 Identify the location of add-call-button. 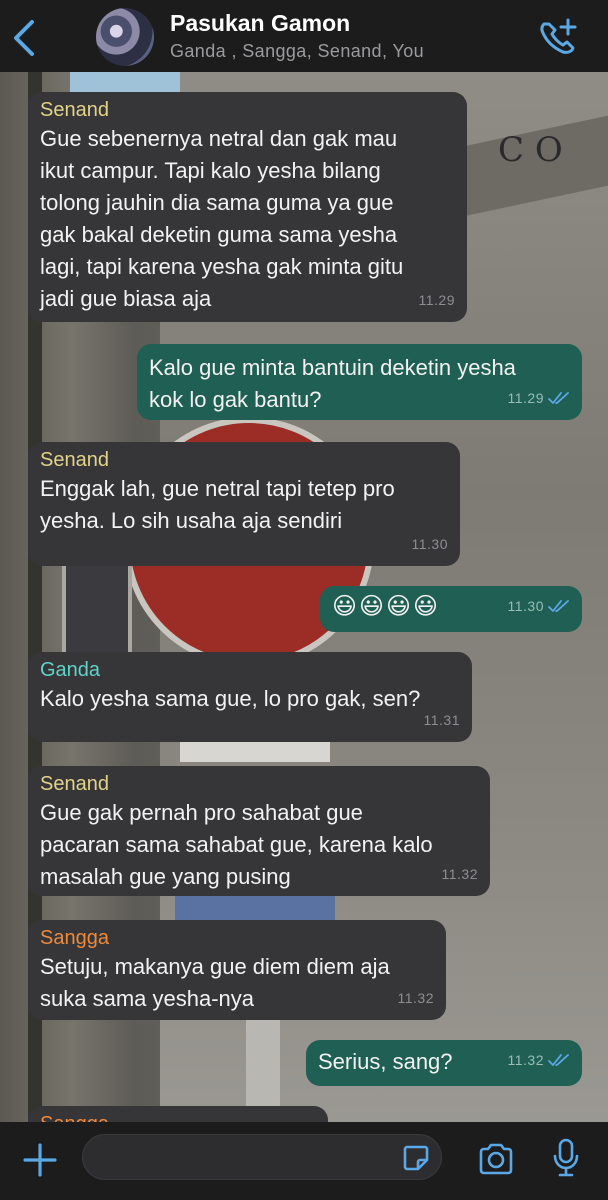
(558, 36).